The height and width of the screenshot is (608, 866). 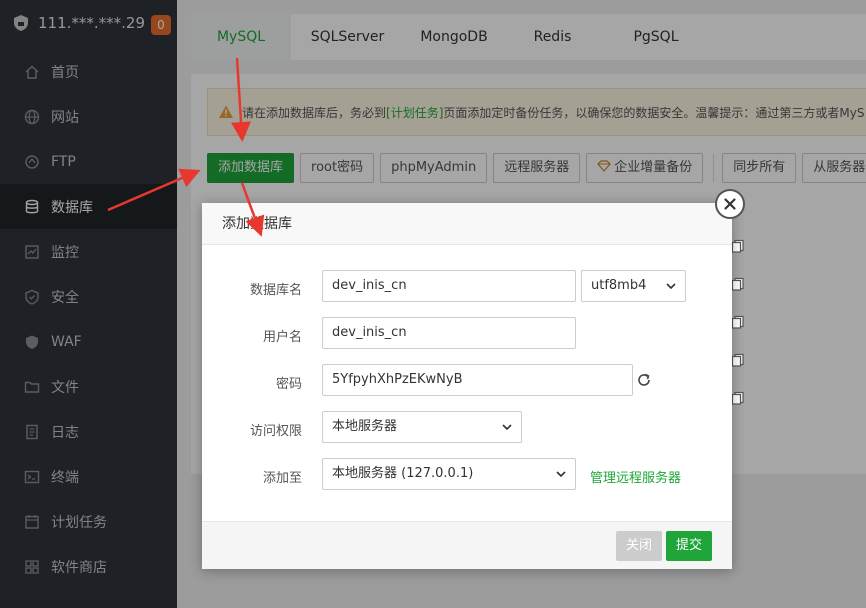 What do you see at coordinates (282, 478) in the screenshot?
I see `add-to-label: 添加至` at bounding box center [282, 478].